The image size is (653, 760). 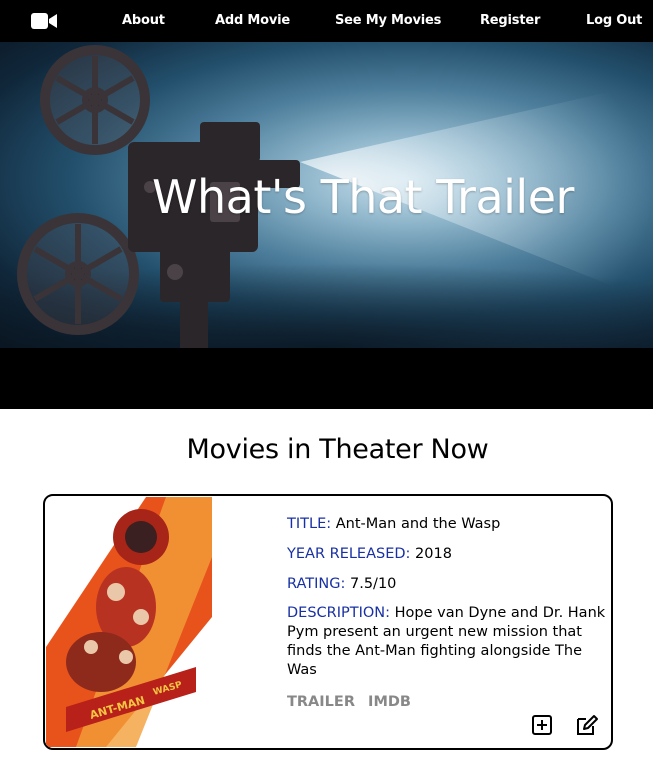 What do you see at coordinates (252, 20) in the screenshot?
I see `nav-add-movie: Add Movie` at bounding box center [252, 20].